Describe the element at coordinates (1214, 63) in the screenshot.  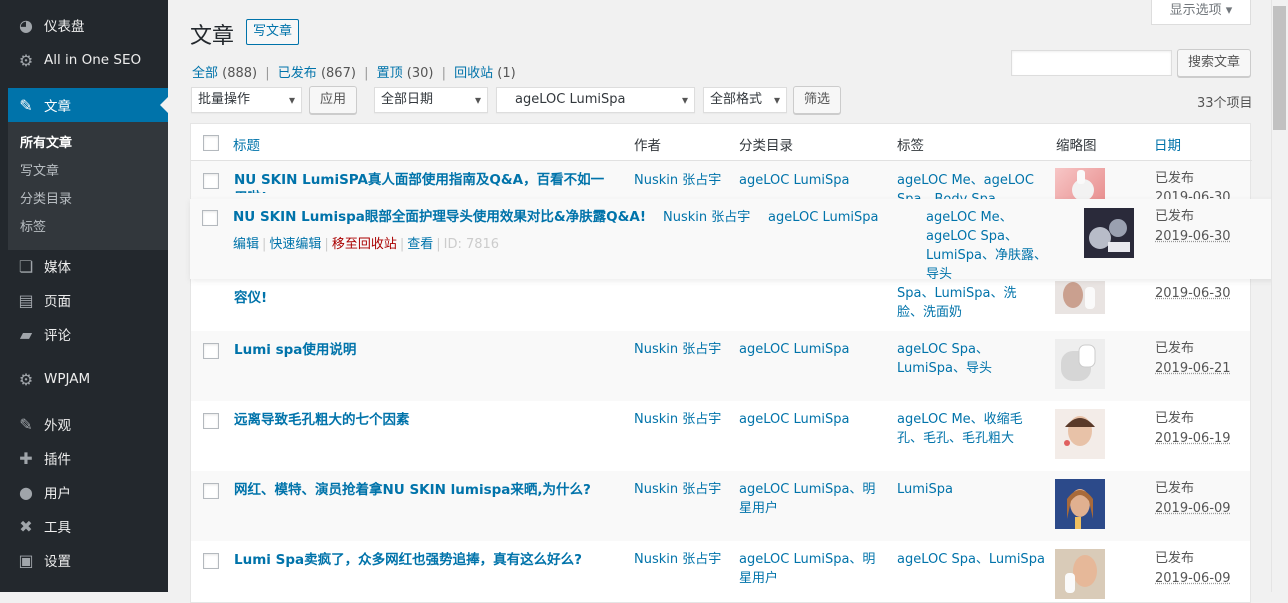
I see `search-posts-button: 搜索文章` at that location.